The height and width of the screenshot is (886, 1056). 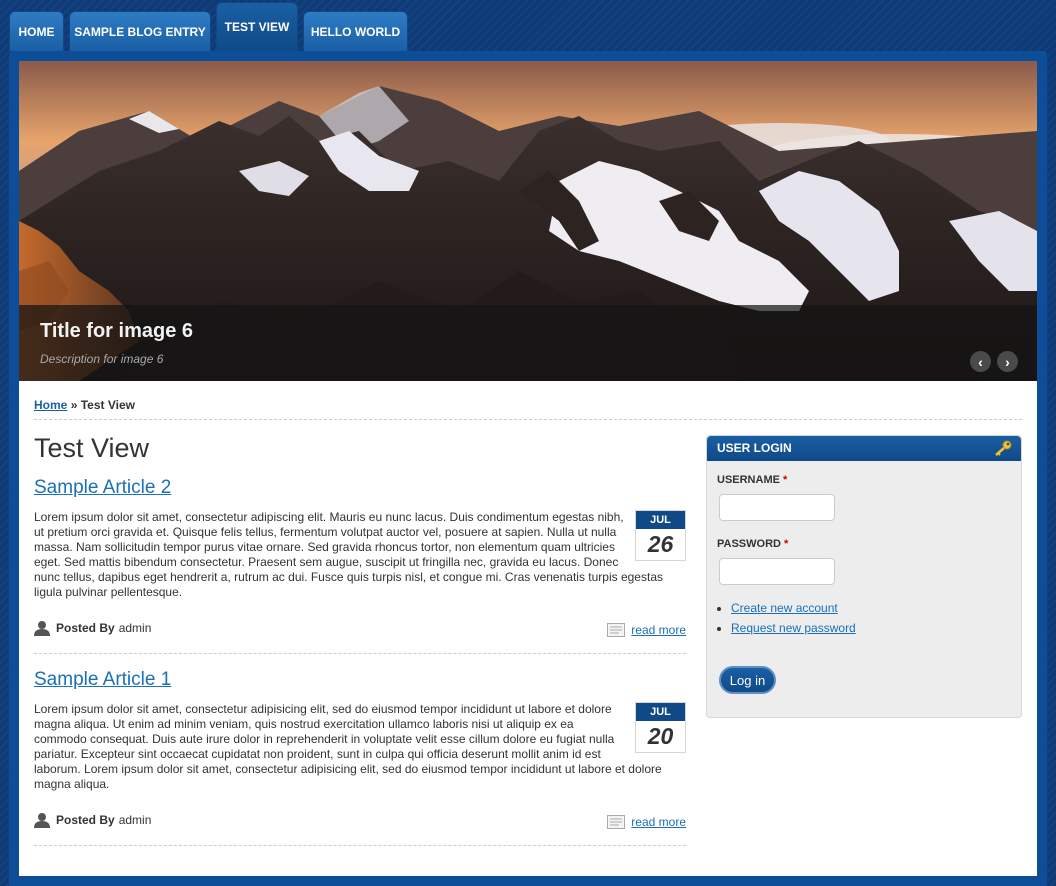 I want to click on password-label-text: PASSWORD, so click(x=749, y=544).